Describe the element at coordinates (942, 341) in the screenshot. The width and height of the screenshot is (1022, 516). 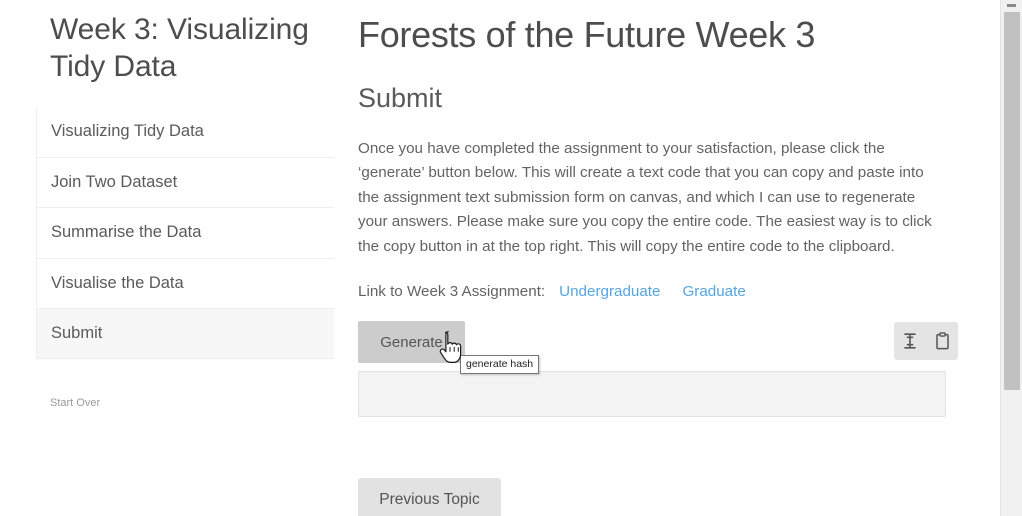
I see `clipboard-copy-icon` at that location.